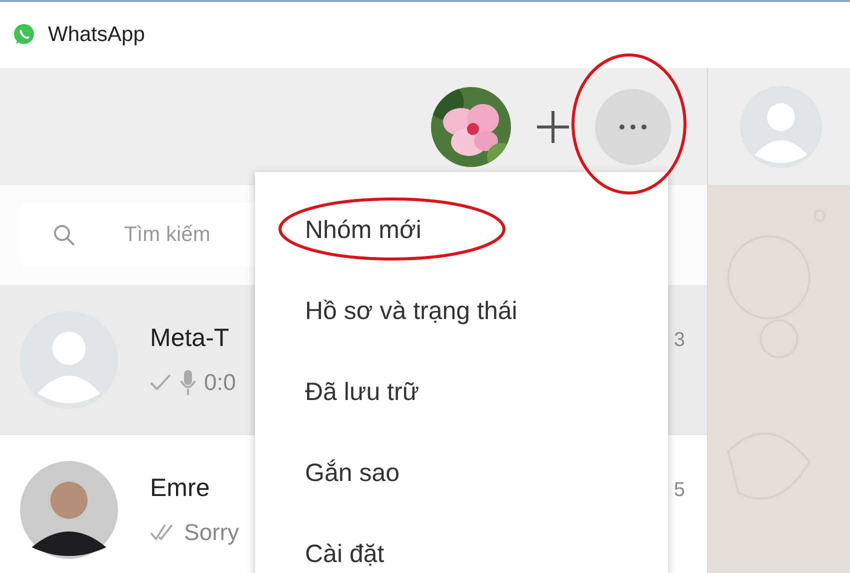 Image resolution: width=850 pixels, height=573 pixels. What do you see at coordinates (553, 126) in the screenshot?
I see `add-icon` at bounding box center [553, 126].